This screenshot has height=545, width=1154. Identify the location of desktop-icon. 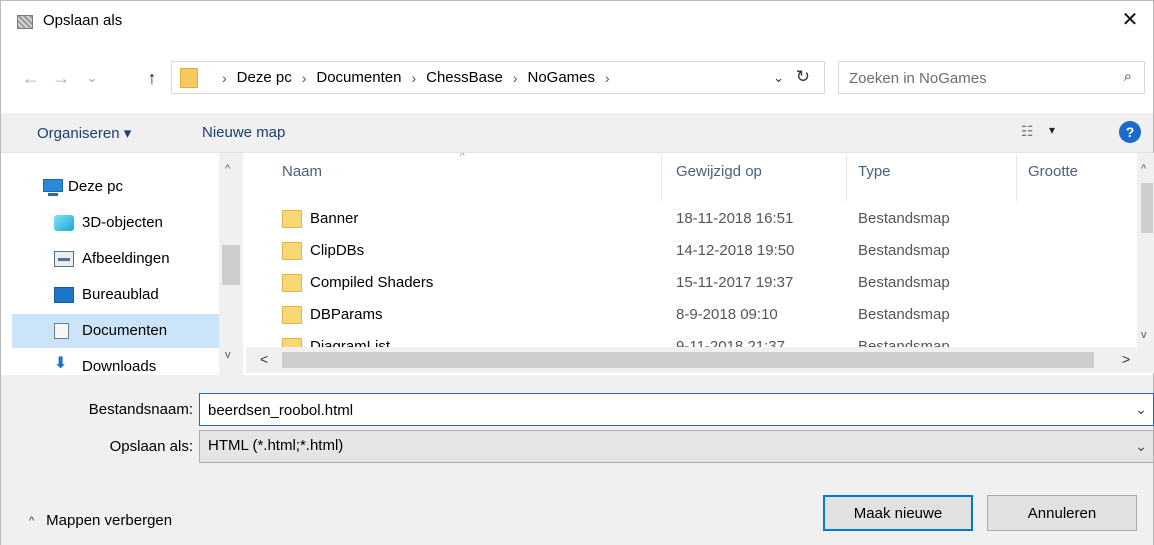
(64, 295).